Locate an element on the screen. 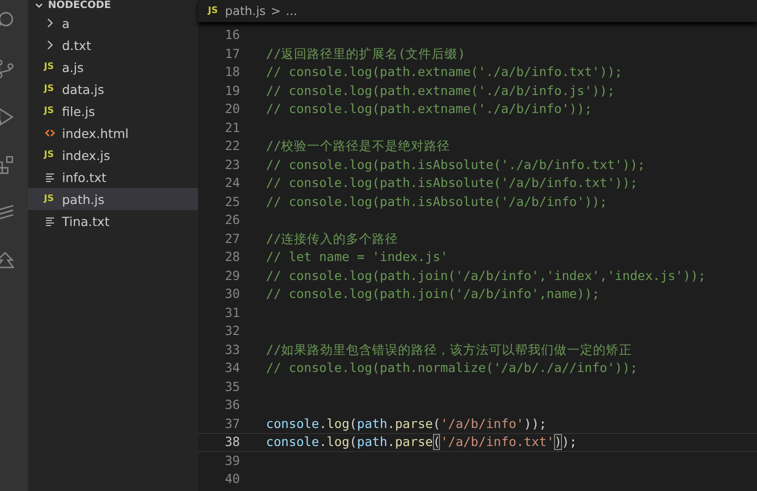 This screenshot has height=491, width=757. line-number: 24 is located at coordinates (232, 183).